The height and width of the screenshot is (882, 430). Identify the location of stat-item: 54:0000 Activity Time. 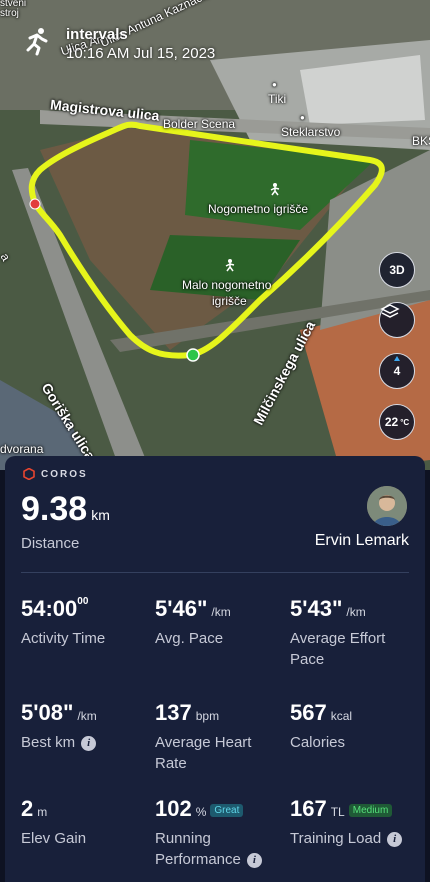
(83, 622).